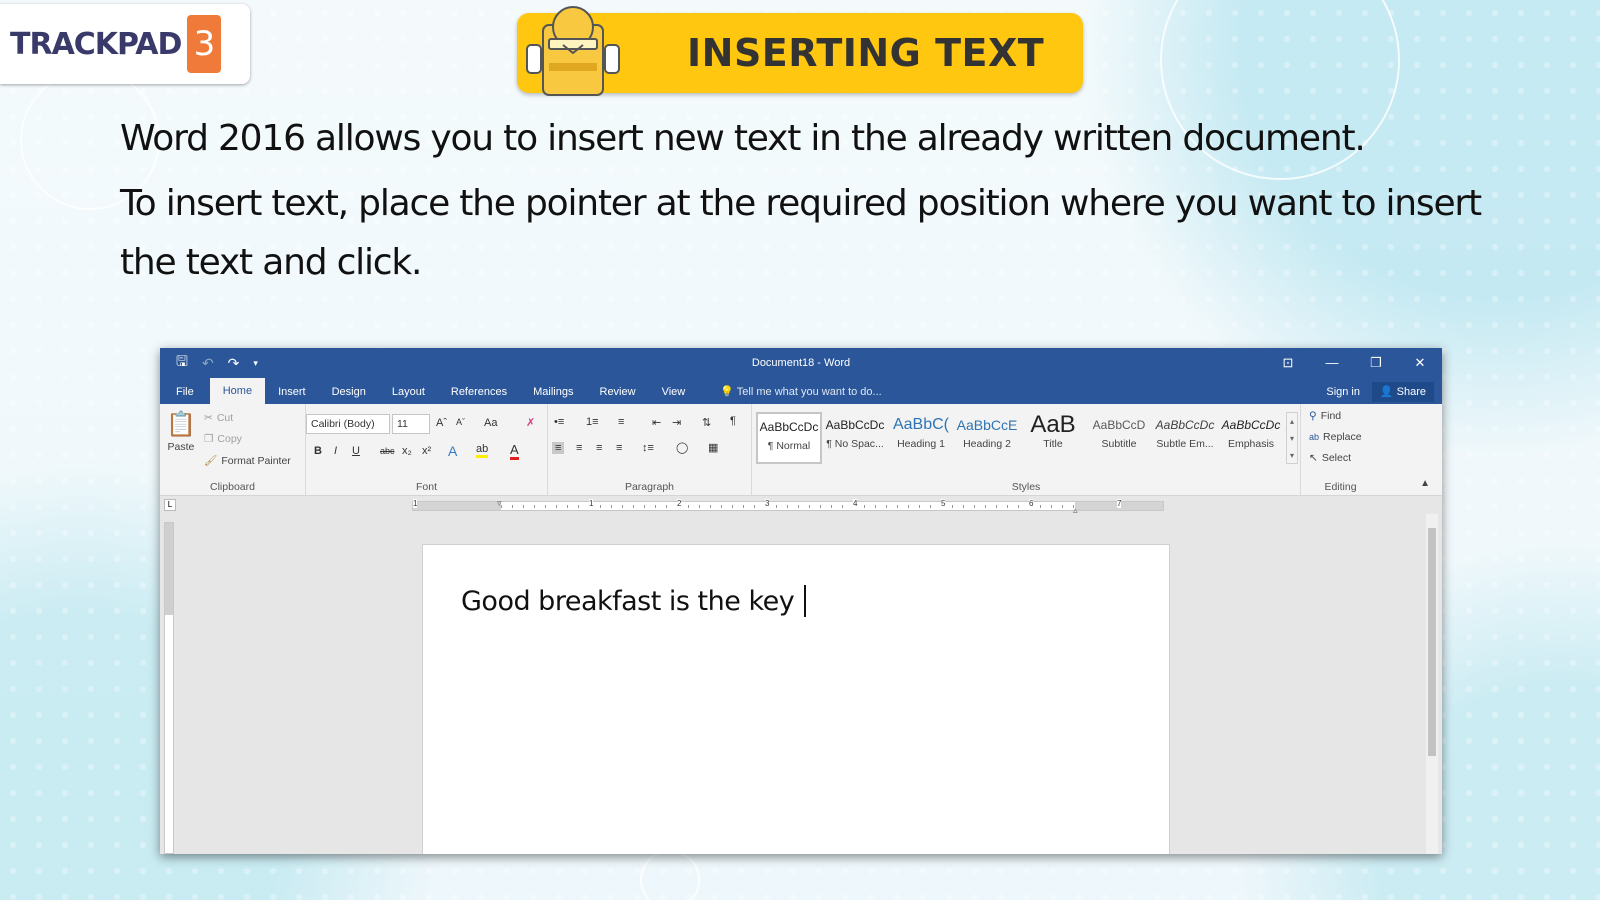  I want to click on style-name: Title, so click(1053, 444).